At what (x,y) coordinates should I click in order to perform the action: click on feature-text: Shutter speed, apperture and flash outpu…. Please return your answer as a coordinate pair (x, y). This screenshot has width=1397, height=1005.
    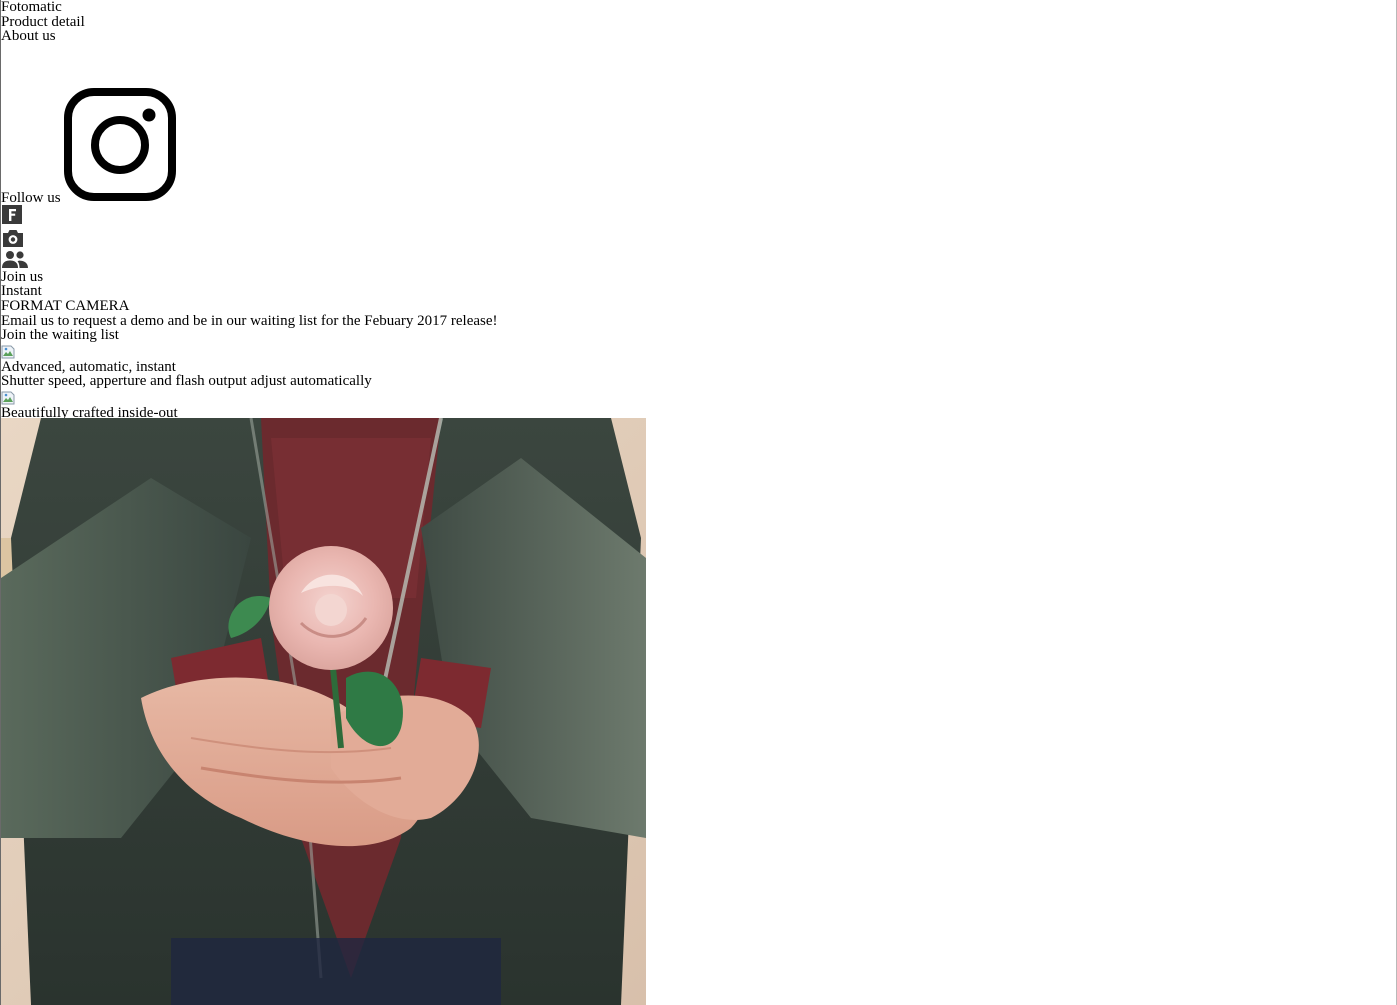
    Looking at the image, I should click on (186, 381).